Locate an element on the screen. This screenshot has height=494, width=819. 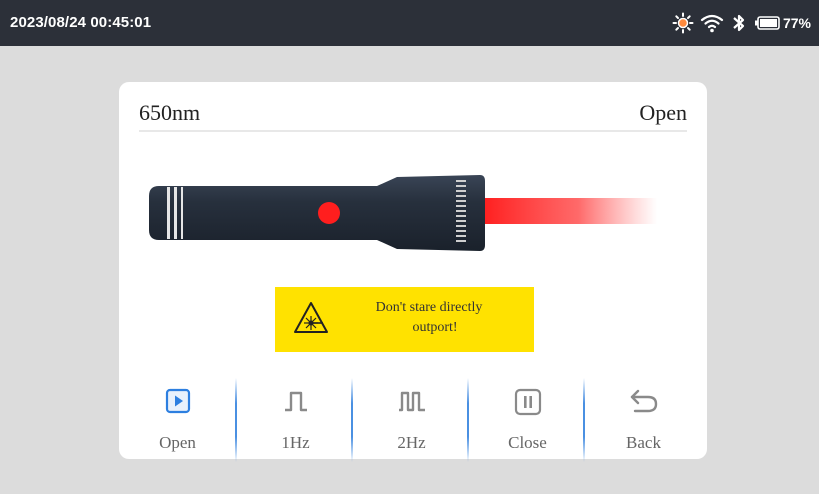
pulse-1hz-icon is located at coordinates (295, 401).